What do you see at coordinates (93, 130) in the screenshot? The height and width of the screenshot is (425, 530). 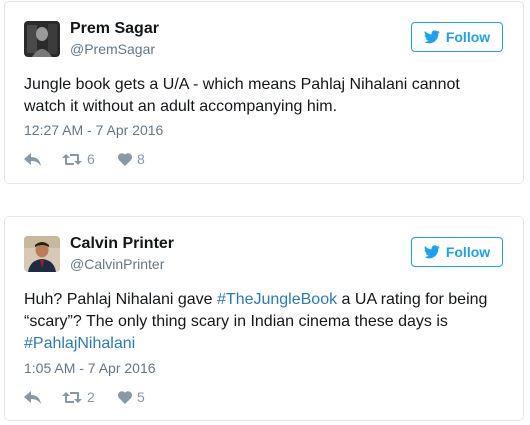 I see `timestamp: 12:27 AM - 7 Apr 2016` at bounding box center [93, 130].